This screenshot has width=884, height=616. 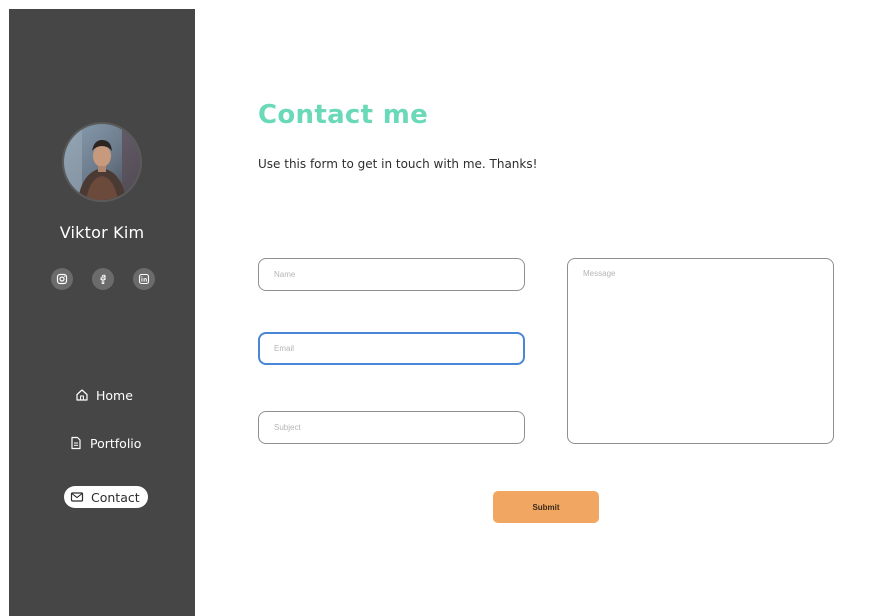 What do you see at coordinates (114, 395) in the screenshot?
I see `nav-item-home-label: Home` at bounding box center [114, 395].